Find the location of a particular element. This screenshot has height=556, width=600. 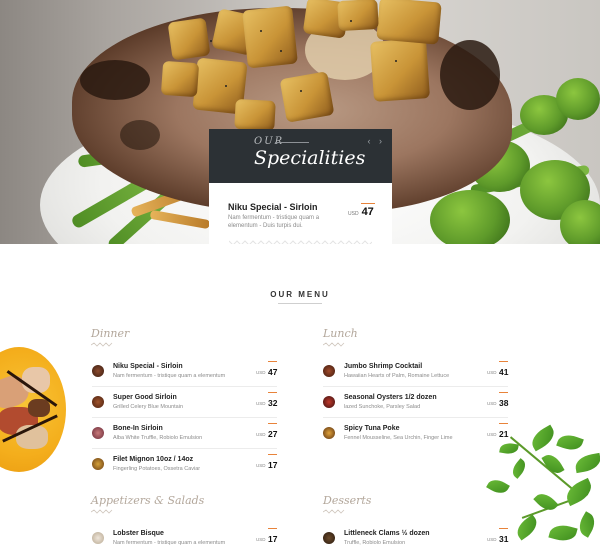

category-title-desserts: Desserts is located at coordinates (347, 500).